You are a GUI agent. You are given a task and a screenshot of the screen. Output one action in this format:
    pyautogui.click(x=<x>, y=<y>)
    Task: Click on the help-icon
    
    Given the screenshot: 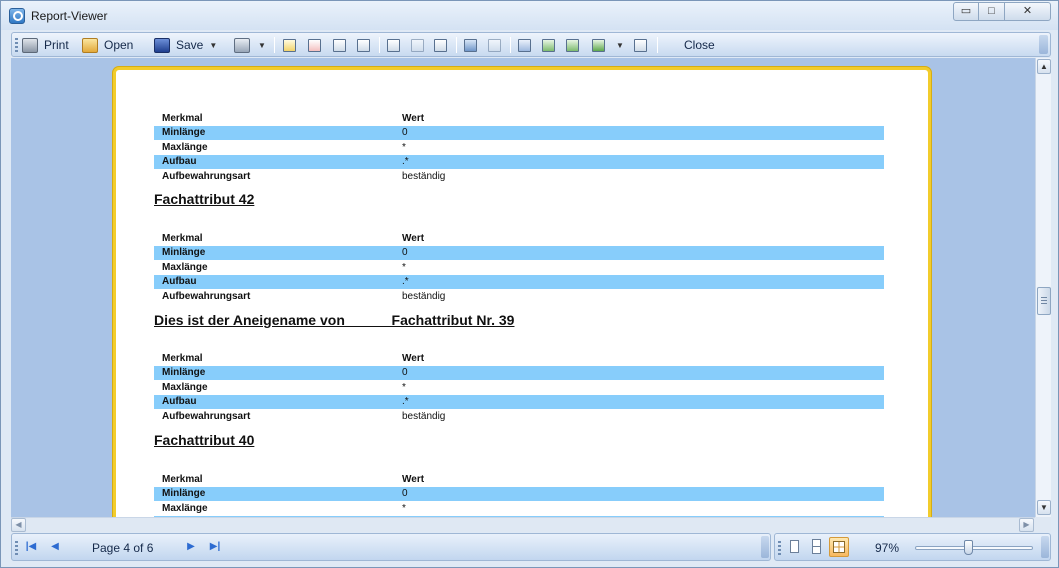 What is the action you would take?
    pyautogui.click(x=417, y=45)
    